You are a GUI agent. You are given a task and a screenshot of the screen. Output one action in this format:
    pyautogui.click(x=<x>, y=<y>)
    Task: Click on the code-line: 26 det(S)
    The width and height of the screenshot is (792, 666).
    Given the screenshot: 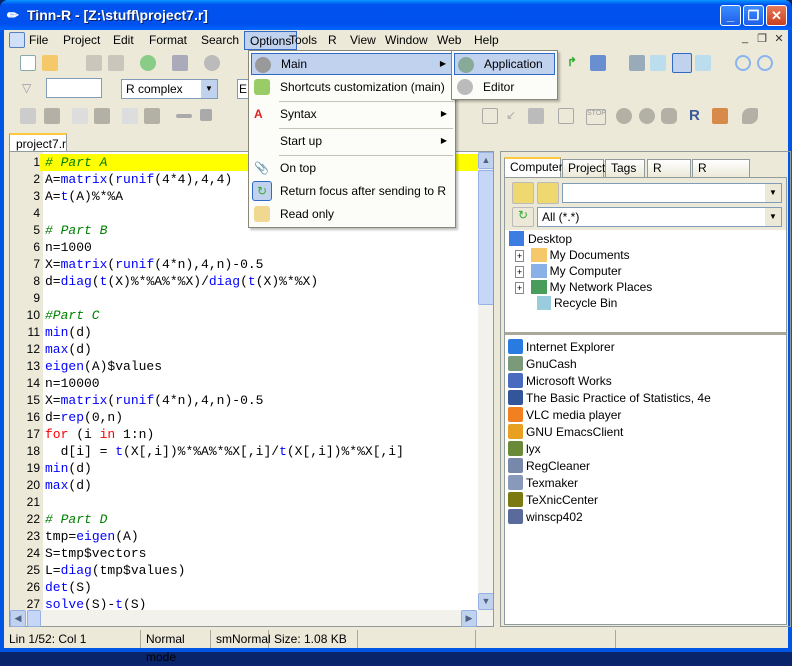 What is the action you would take?
    pyautogui.click(x=244, y=587)
    